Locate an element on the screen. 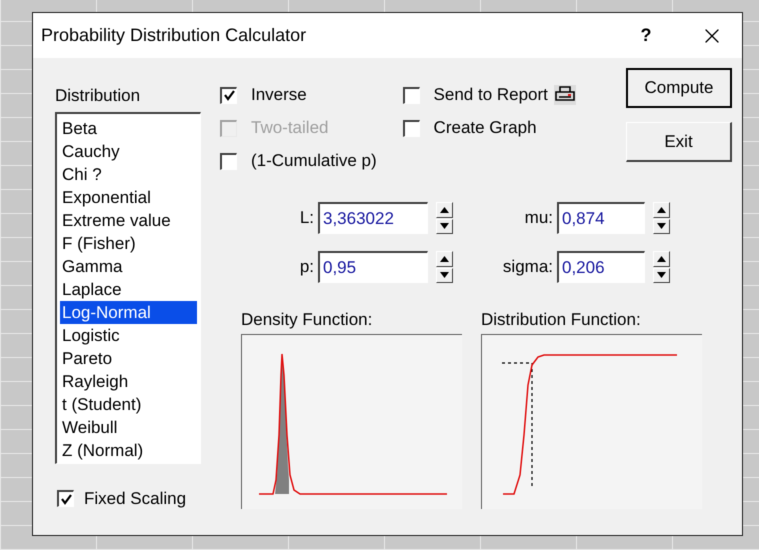  checkbox-label: Two-tailed is located at coordinates (289, 128).